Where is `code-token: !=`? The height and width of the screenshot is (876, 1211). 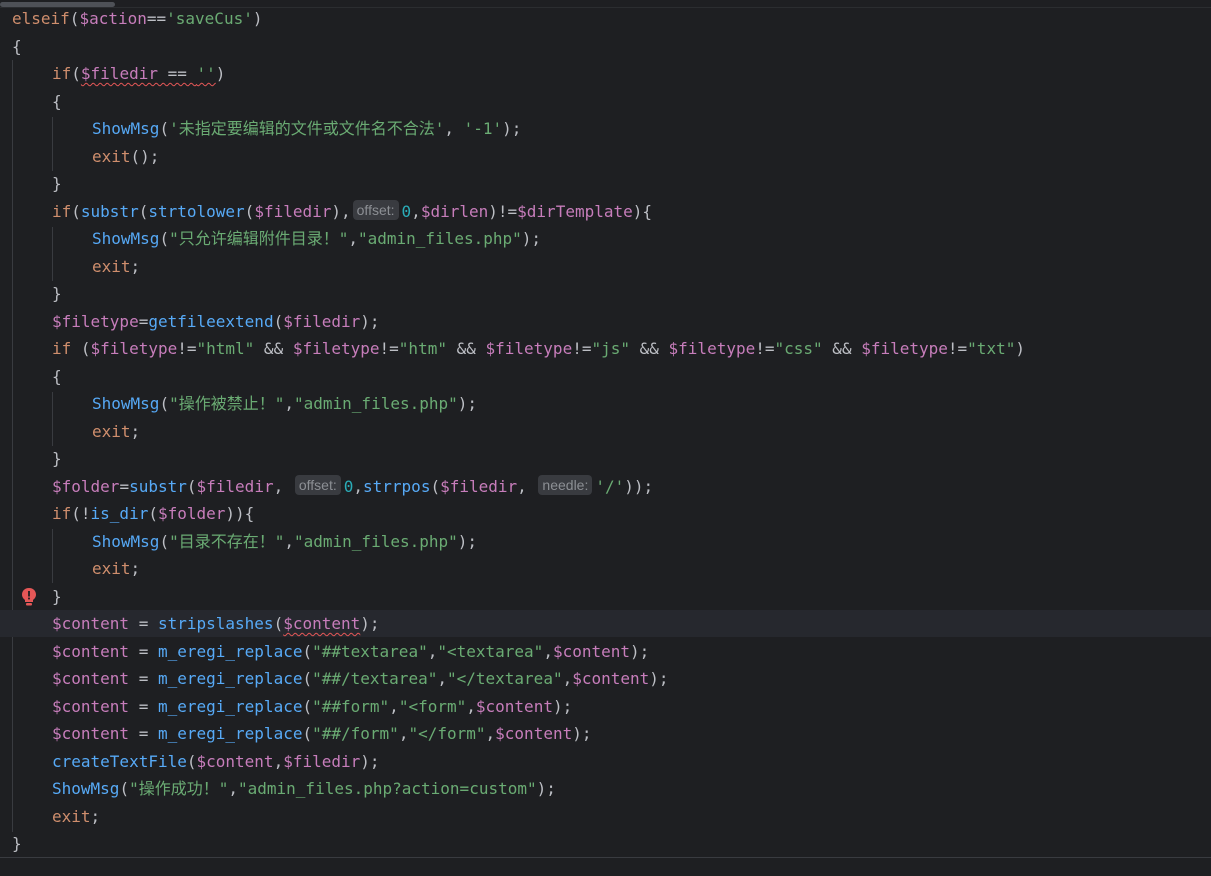
code-token: != is located at coordinates (582, 348).